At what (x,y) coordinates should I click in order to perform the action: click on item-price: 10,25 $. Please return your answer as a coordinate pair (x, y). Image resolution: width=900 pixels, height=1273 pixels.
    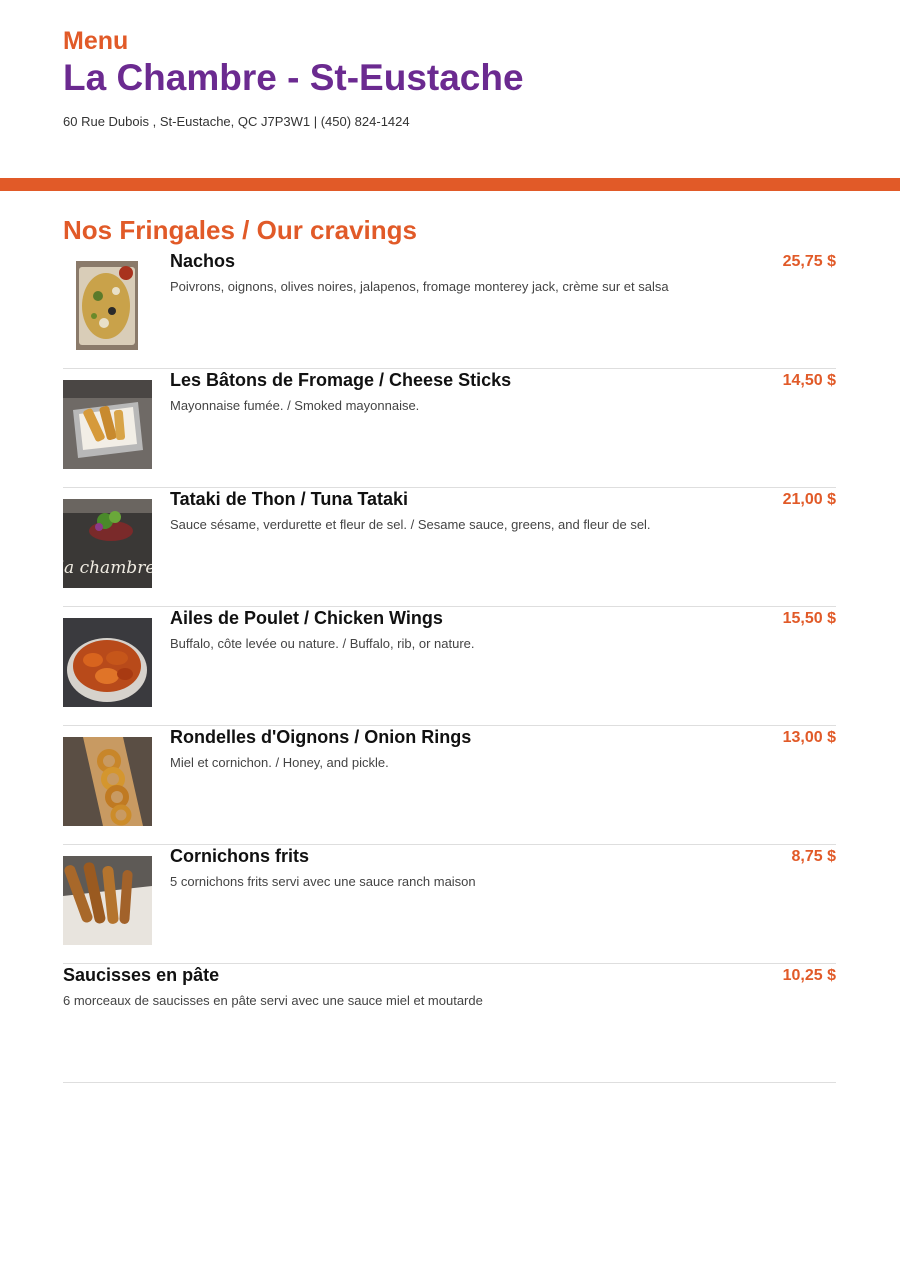
    Looking at the image, I should click on (809, 975).